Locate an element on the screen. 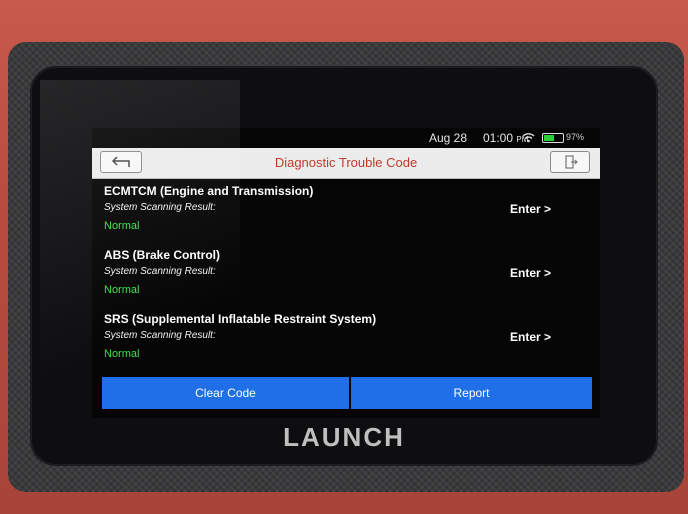  brand-logo: LAUNCH is located at coordinates (344, 437).